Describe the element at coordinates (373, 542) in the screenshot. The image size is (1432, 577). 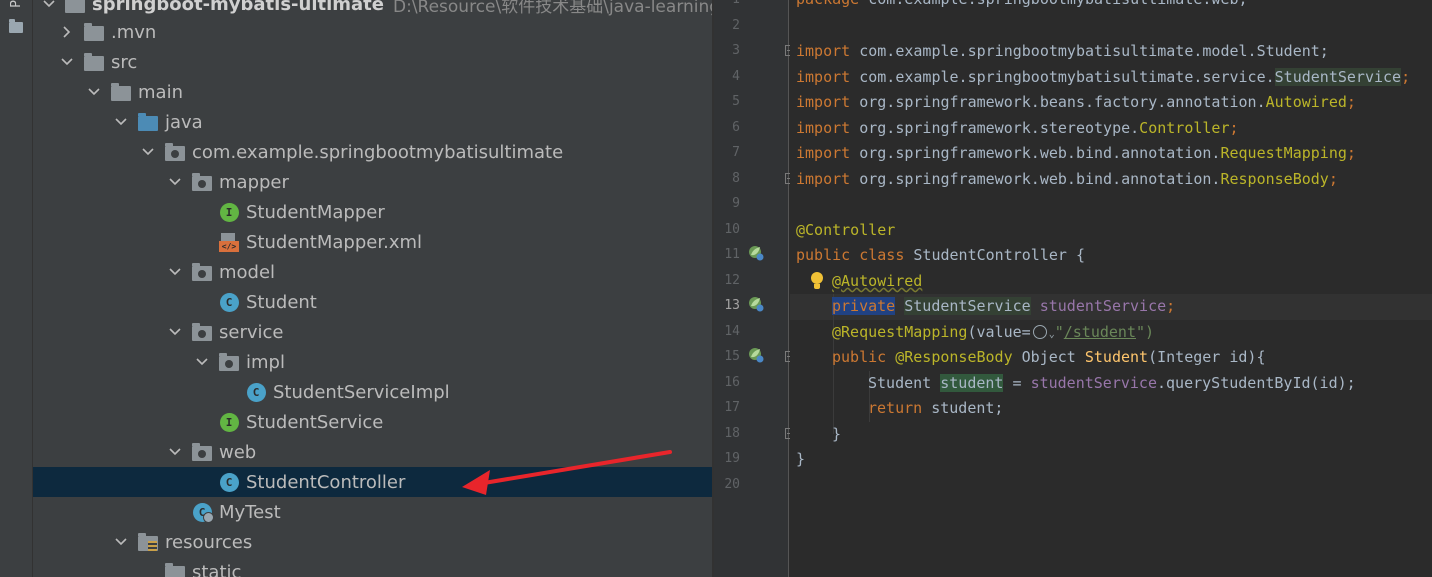
I see `tree-item: resources` at that location.